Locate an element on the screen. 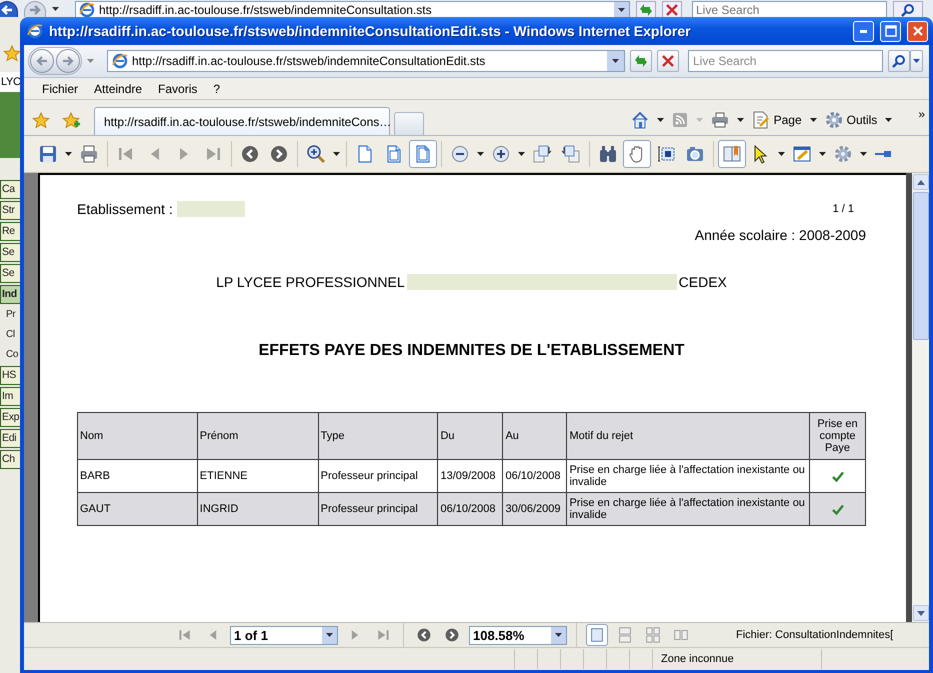 The height and width of the screenshot is (673, 933). refresh-icon is located at coordinates (646, 9).